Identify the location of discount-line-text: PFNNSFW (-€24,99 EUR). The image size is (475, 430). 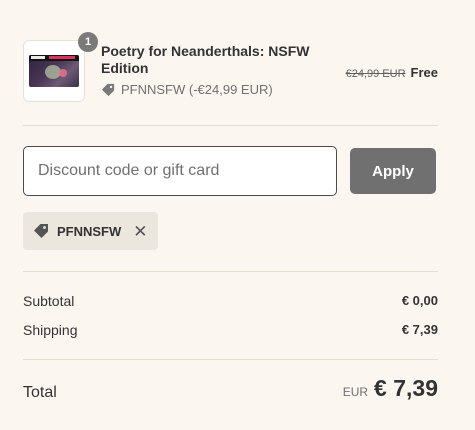
(197, 89).